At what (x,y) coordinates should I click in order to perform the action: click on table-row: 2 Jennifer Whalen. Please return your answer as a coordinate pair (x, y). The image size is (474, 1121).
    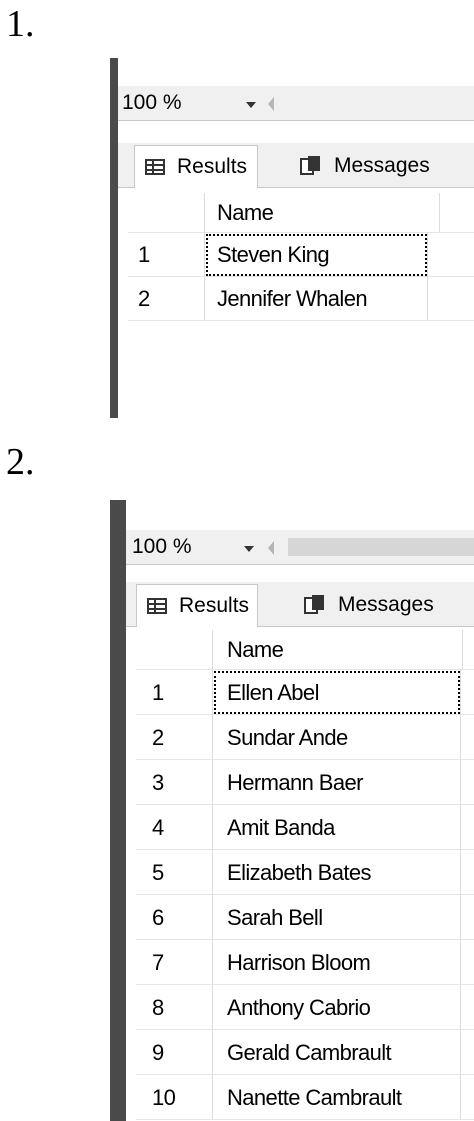
    Looking at the image, I should click on (301, 299).